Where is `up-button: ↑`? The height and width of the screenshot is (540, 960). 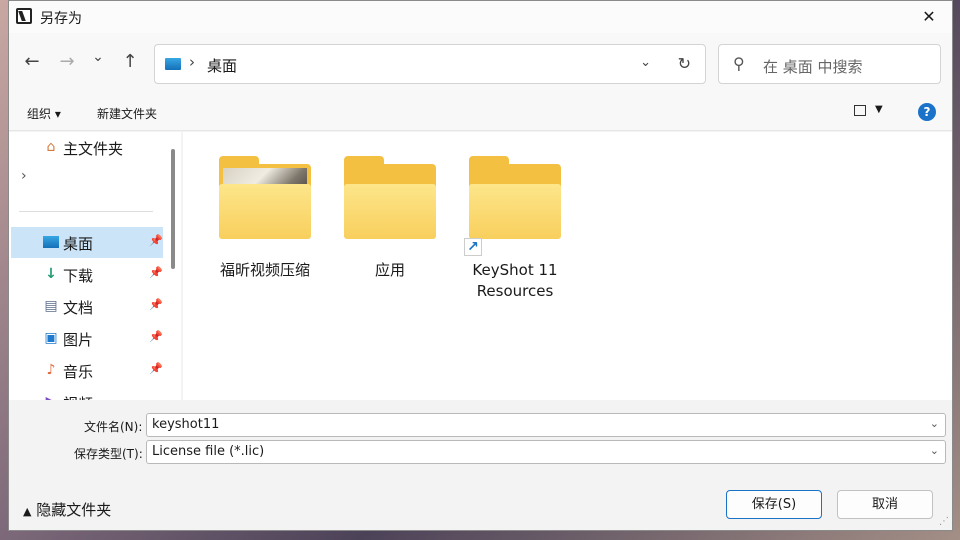 up-button: ↑ is located at coordinates (130, 61).